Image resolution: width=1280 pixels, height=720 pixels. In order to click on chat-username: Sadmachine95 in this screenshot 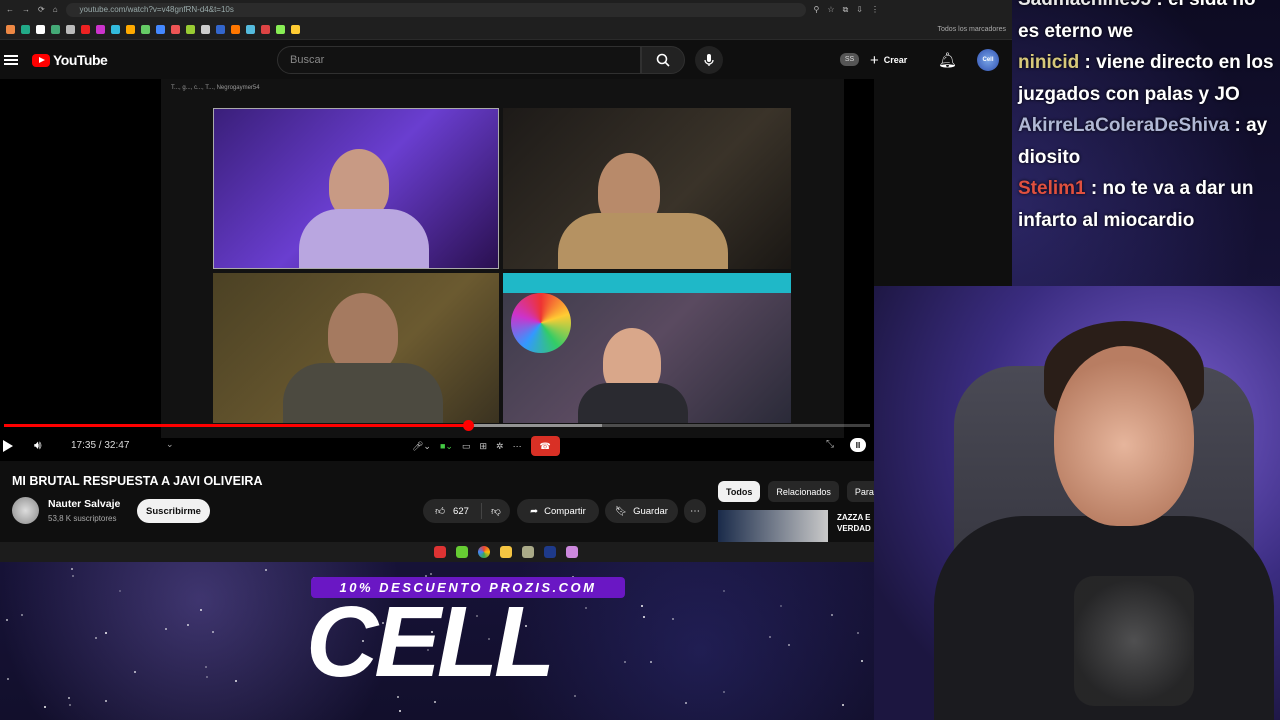, I will do `click(1084, 5)`.